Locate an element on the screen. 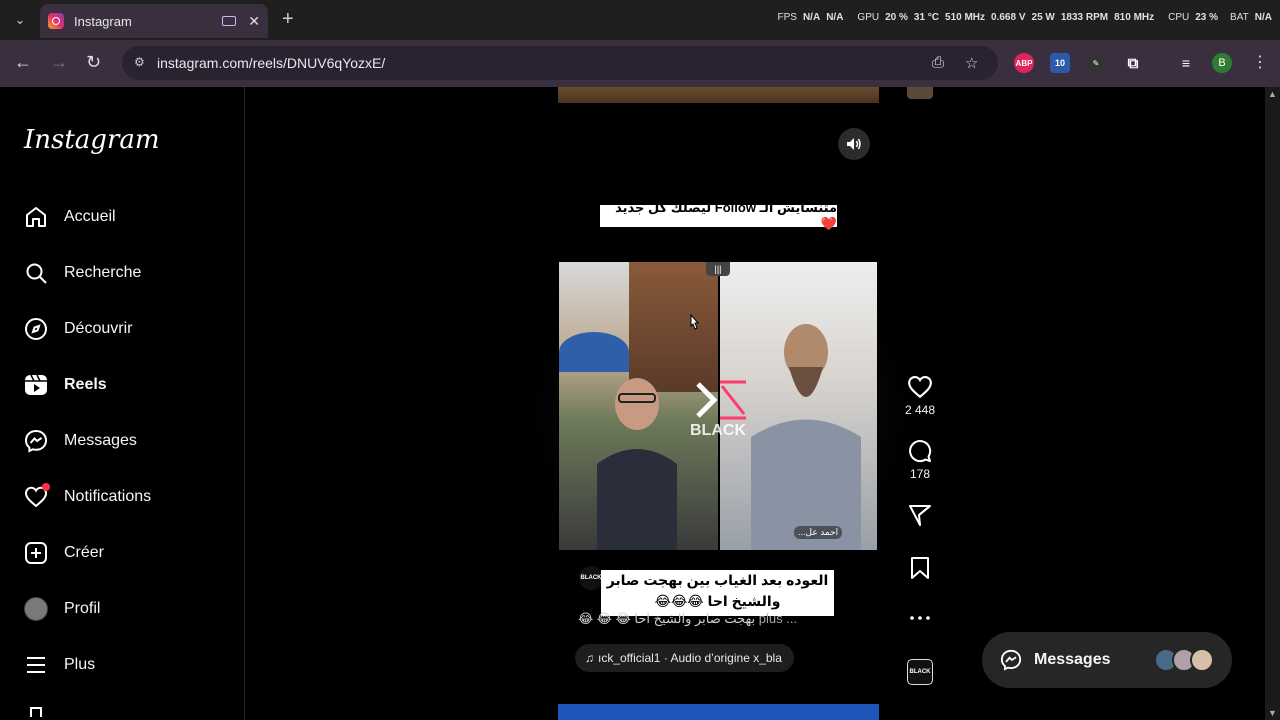 This screenshot has width=1280, height=720. see-more-link: ... plus is located at coordinates (778, 618).